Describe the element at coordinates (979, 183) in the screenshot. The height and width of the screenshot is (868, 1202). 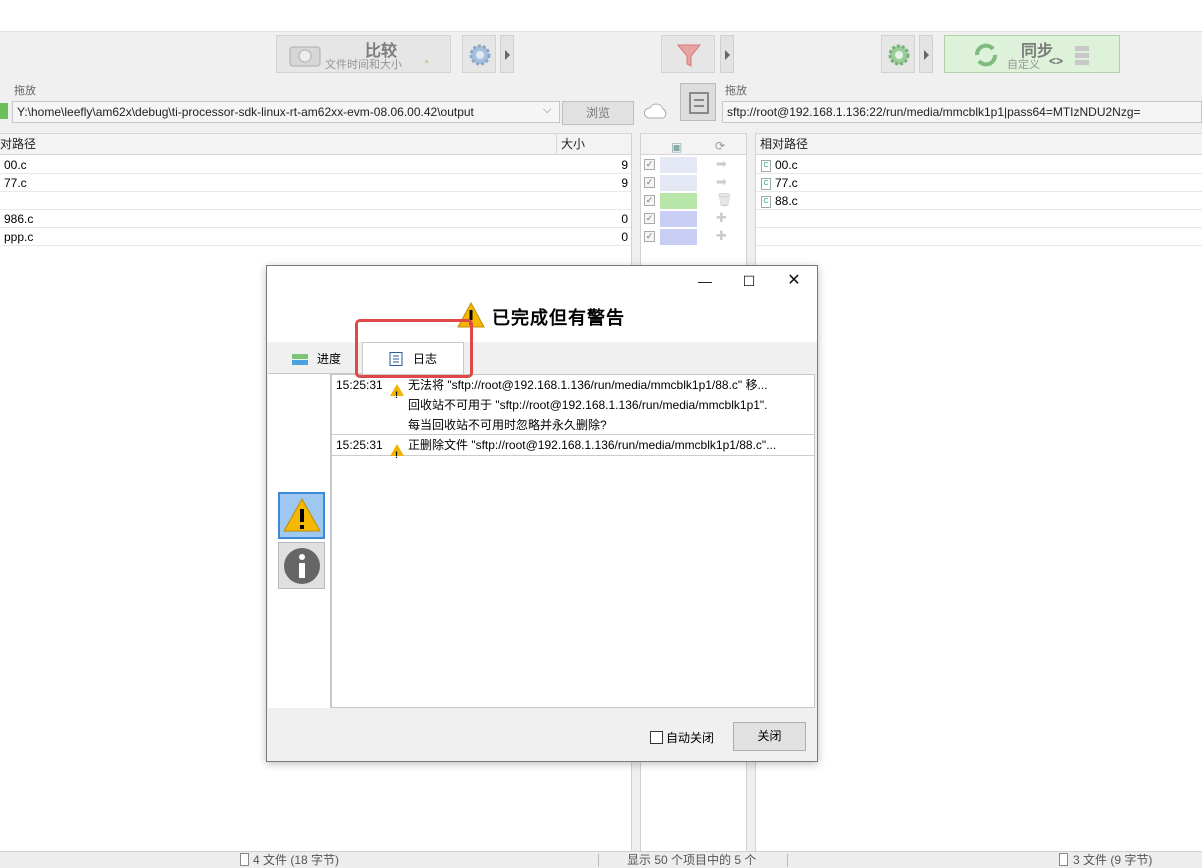
I see `right-row: C 77.c` at that location.